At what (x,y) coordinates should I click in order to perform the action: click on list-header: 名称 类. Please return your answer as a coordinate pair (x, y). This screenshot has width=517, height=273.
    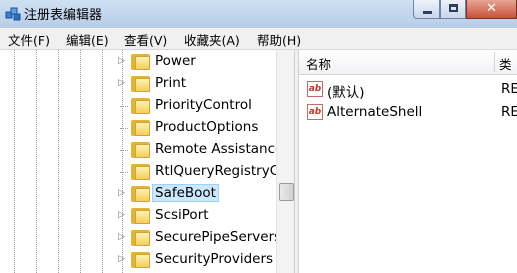
    Looking at the image, I should click on (408, 62).